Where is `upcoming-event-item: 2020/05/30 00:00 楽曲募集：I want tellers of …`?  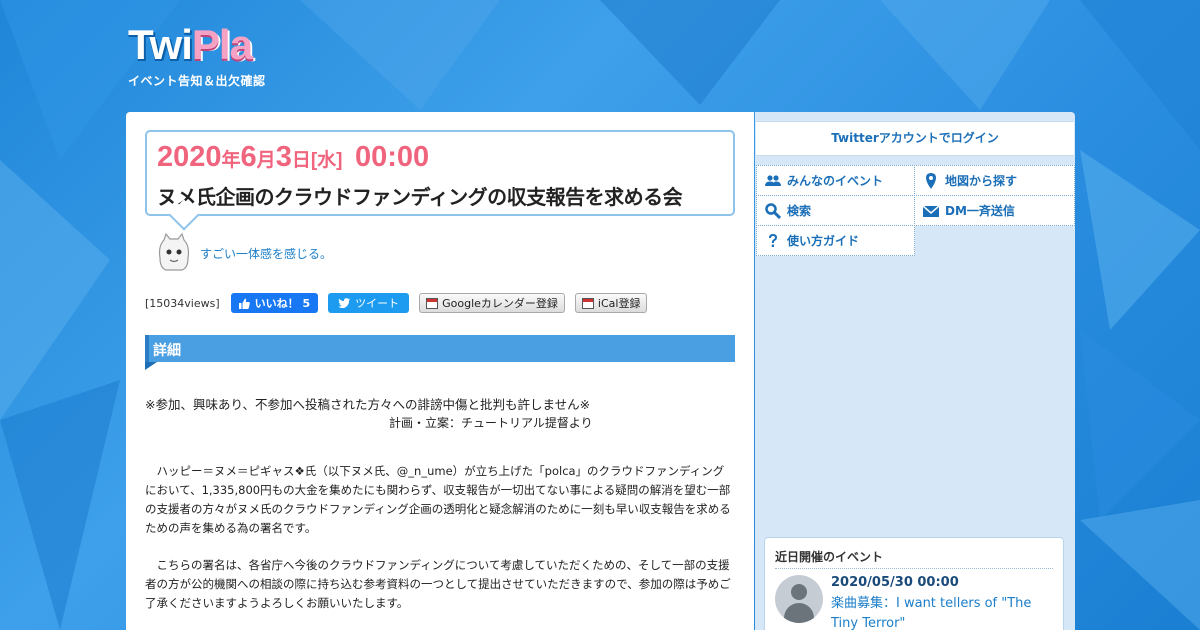
upcoming-event-item: 2020/05/30 00:00 楽曲募集：I want tellers of … is located at coordinates (914, 602).